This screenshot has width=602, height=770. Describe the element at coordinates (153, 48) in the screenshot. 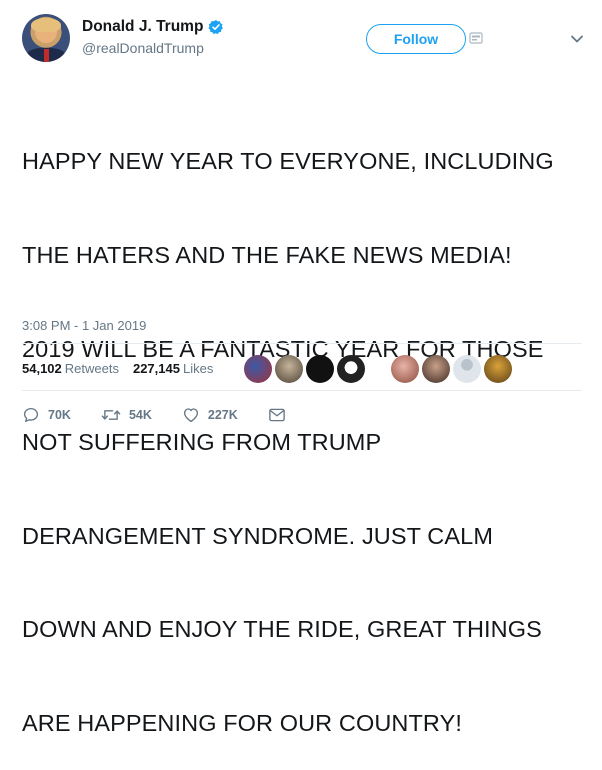

I see `user-handle: @realDonaldTrump` at that location.